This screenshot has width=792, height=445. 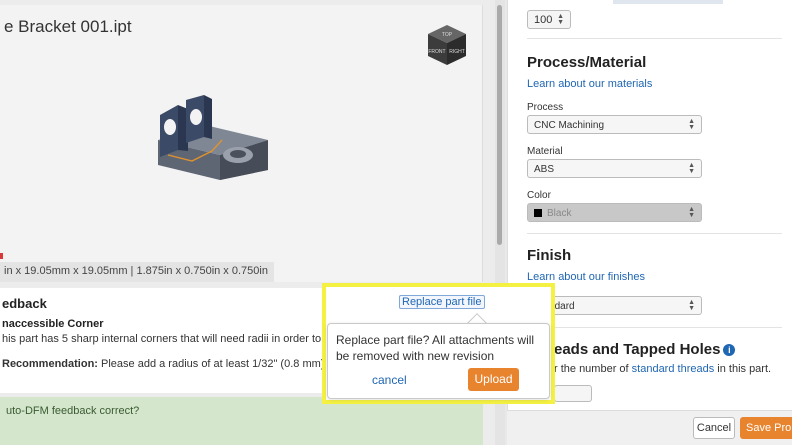 I want to click on viewcube-right-label: RIGHT, so click(x=457, y=52).